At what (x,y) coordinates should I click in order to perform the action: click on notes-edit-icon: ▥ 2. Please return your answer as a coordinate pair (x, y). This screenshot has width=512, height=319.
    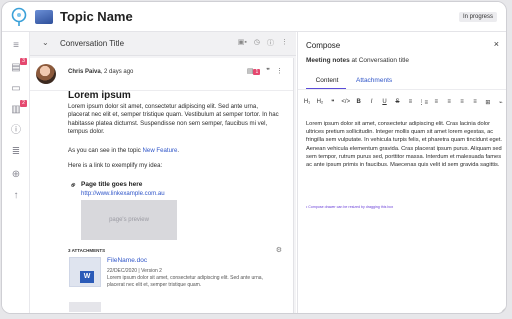
    Looking at the image, I should click on (18, 108).